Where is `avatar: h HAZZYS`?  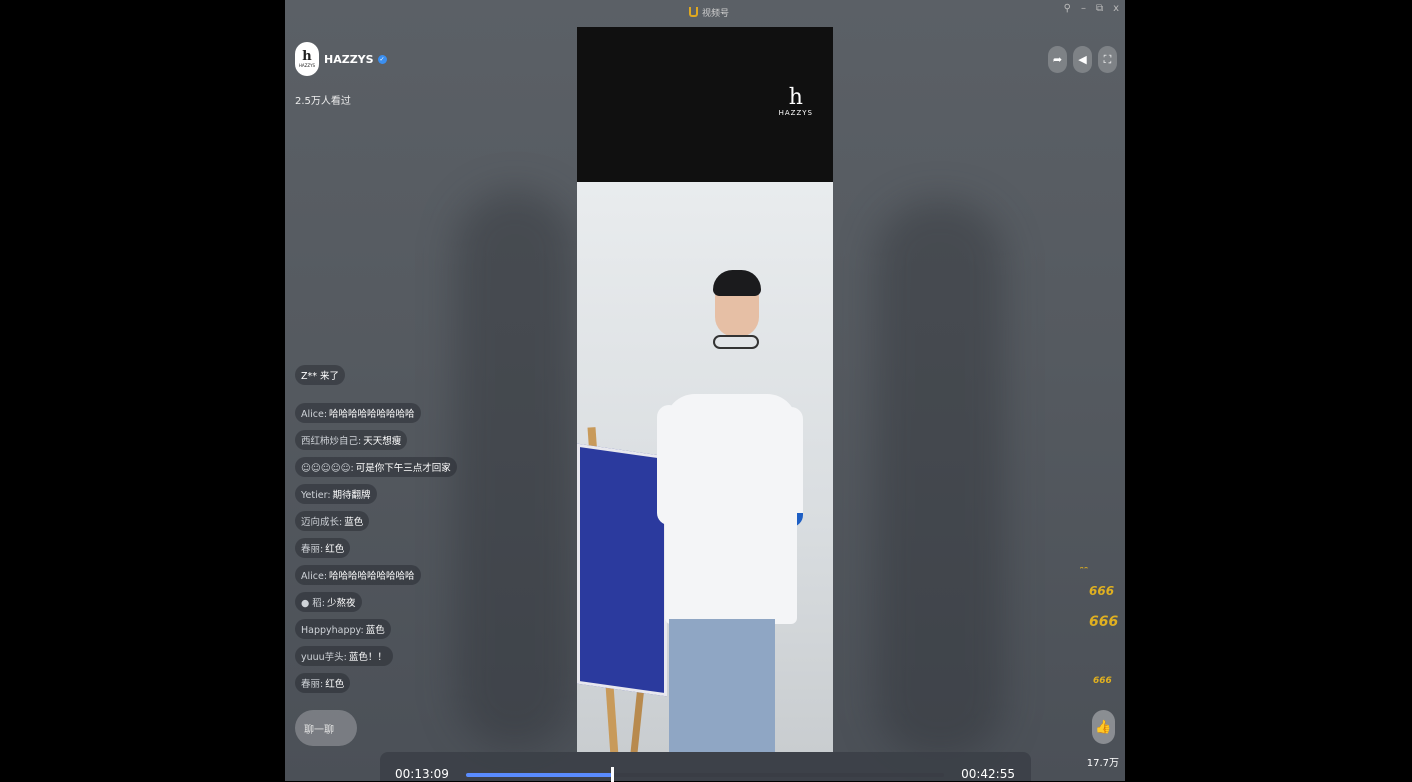 avatar: h HAZZYS is located at coordinates (307, 59).